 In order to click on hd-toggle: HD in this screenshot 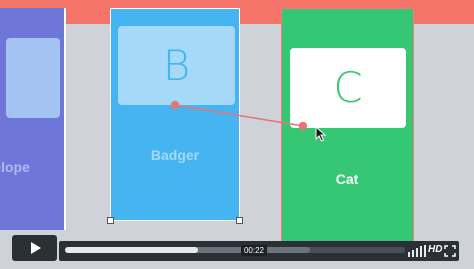, I will do `click(435, 249)`.